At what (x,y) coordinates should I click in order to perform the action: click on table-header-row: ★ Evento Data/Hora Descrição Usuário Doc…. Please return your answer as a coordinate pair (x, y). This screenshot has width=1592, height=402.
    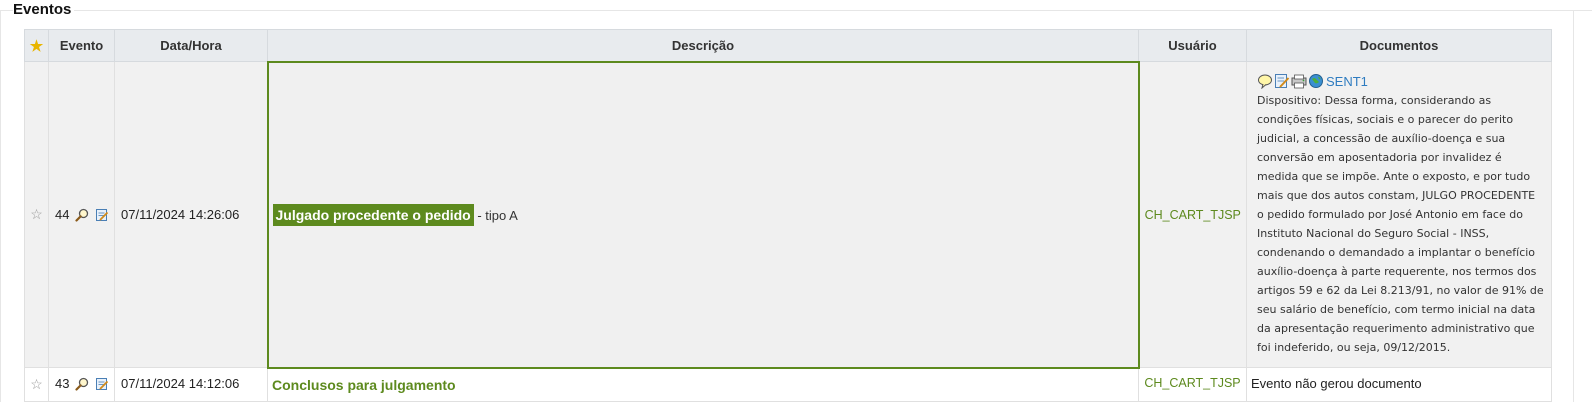
    Looking at the image, I should click on (788, 45).